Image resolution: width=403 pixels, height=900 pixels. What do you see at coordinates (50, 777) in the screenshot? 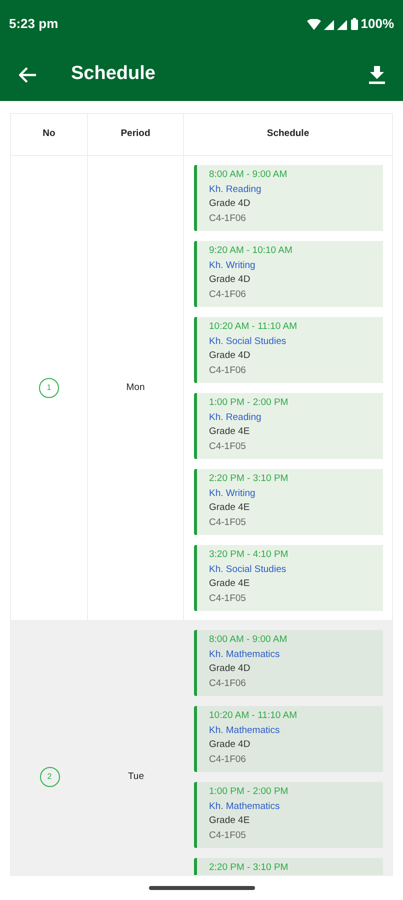
I see `row-number: 2` at bounding box center [50, 777].